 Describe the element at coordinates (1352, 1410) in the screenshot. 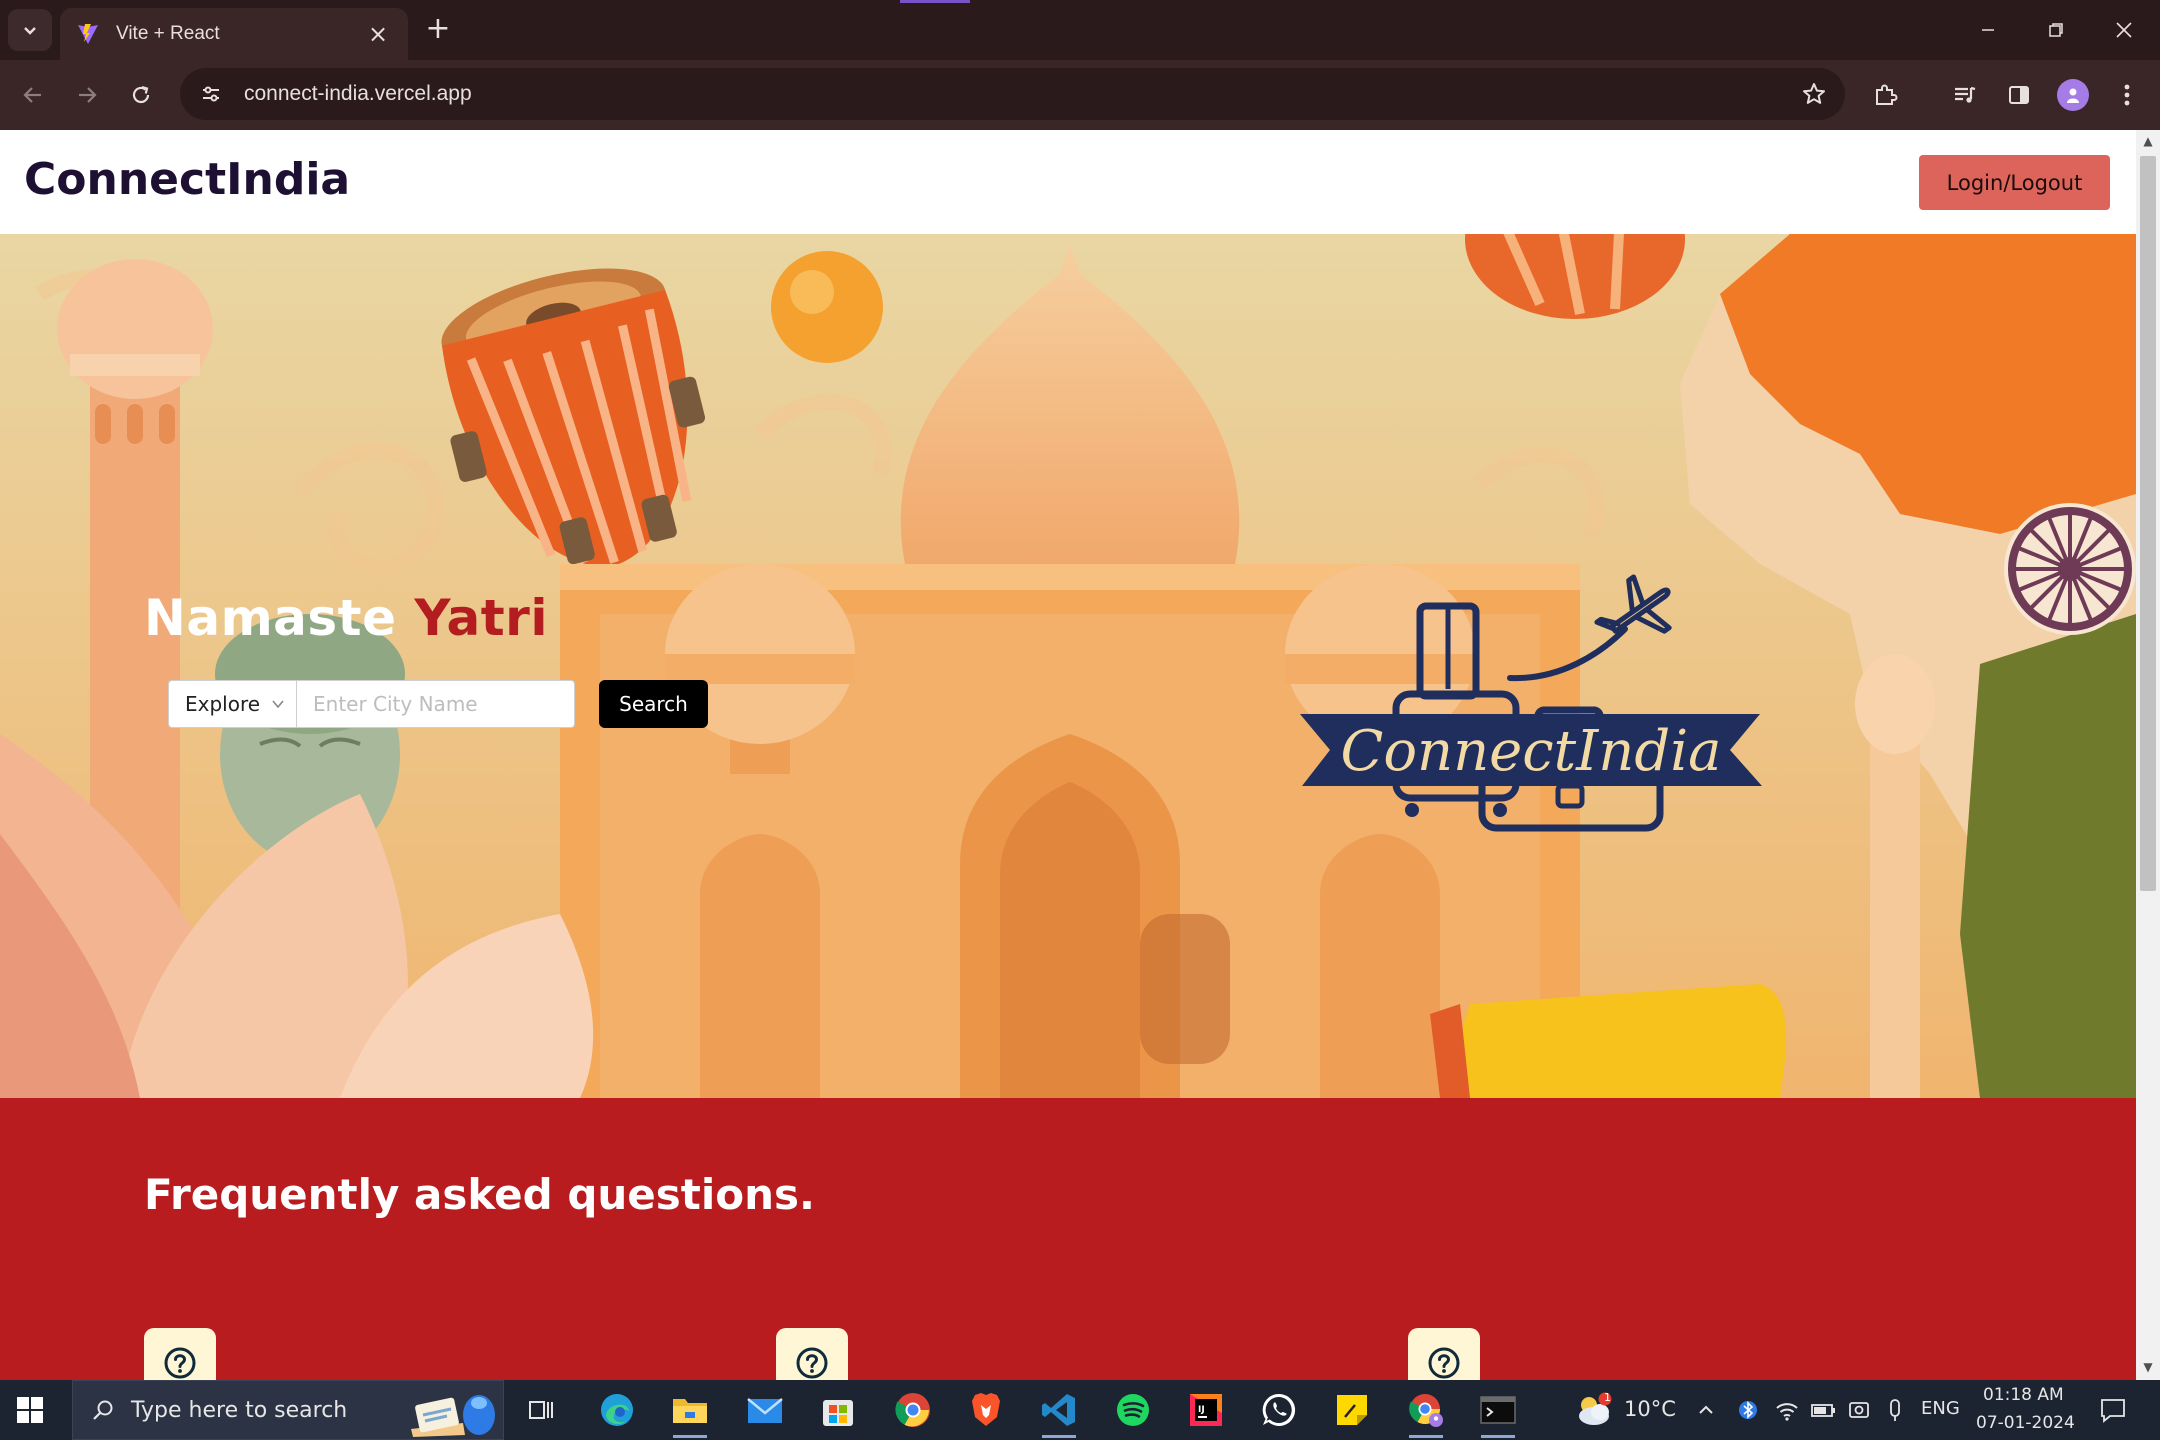

I see `taskbar-sticky-notes` at that location.